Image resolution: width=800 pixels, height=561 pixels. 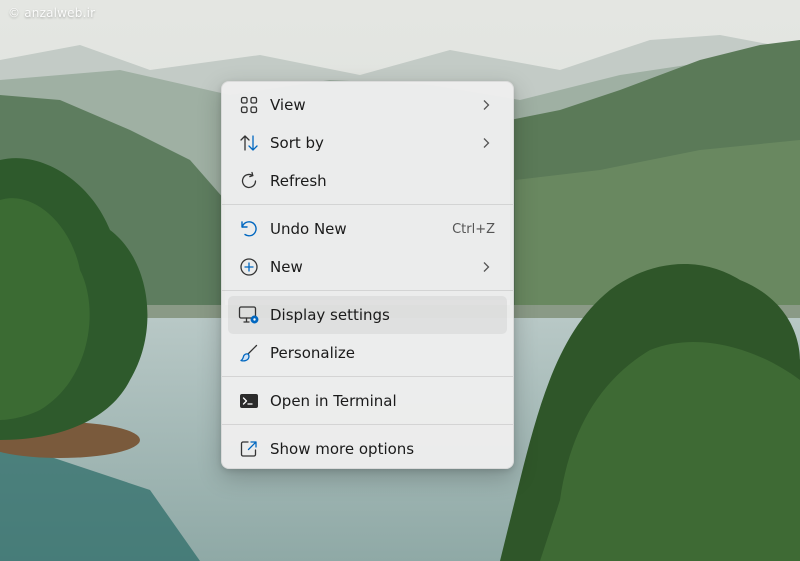 I want to click on external-window-icon, so click(x=249, y=449).